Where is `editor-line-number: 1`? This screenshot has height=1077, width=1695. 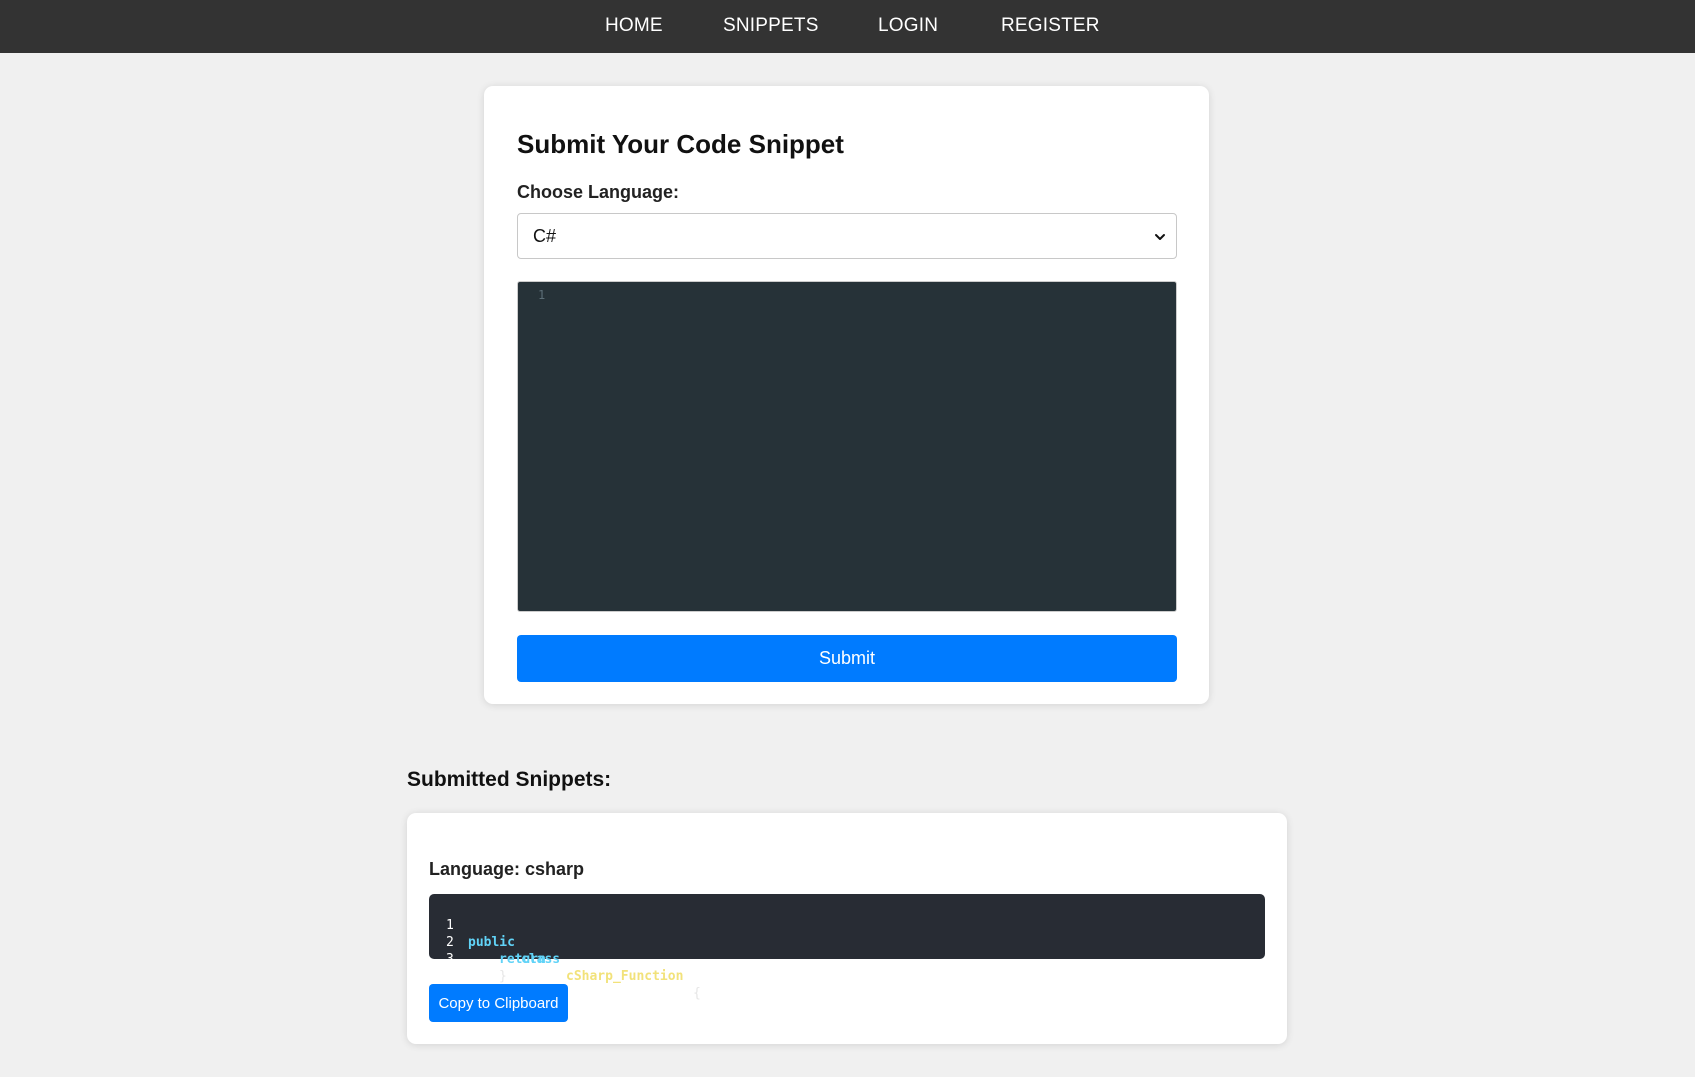
editor-line-number: 1 is located at coordinates (542, 295).